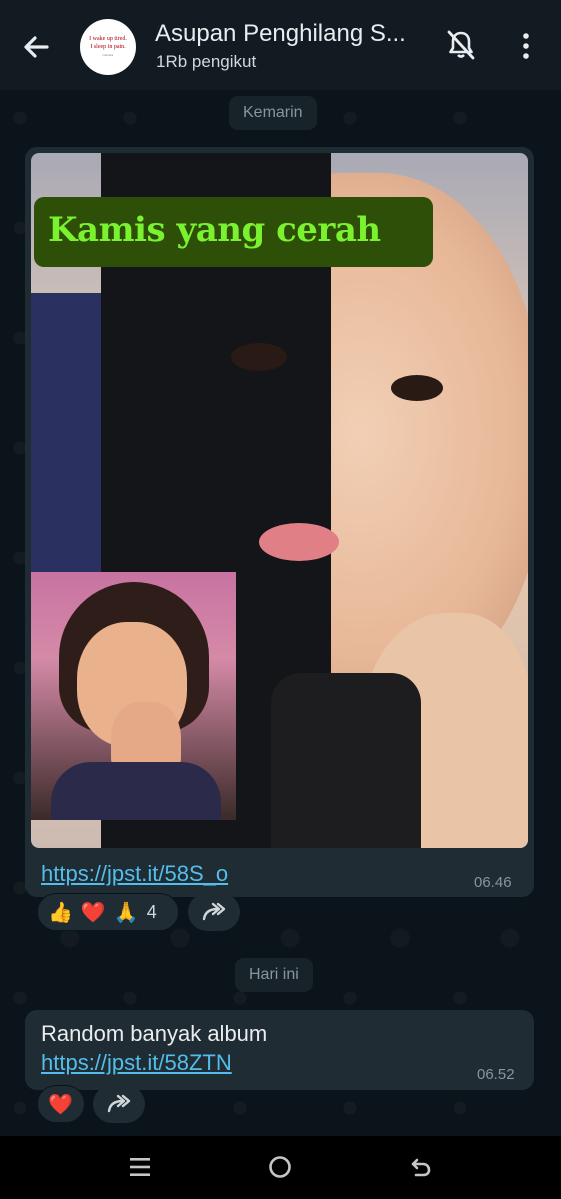  I want to click on image-overlay-text: Kamis yang cerah, so click(214, 230).